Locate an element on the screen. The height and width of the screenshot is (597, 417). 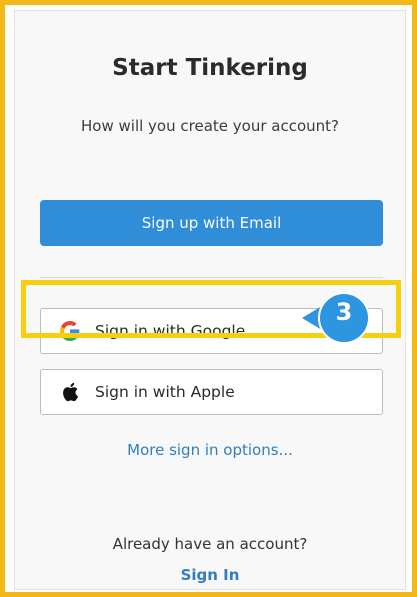
sign-in-apple-label: Sign in with Apple is located at coordinates (165, 392).